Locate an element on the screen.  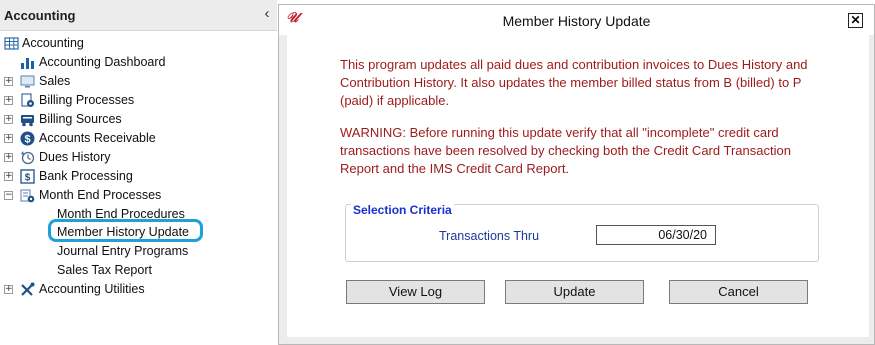
table-grid-icon is located at coordinates (11, 43).